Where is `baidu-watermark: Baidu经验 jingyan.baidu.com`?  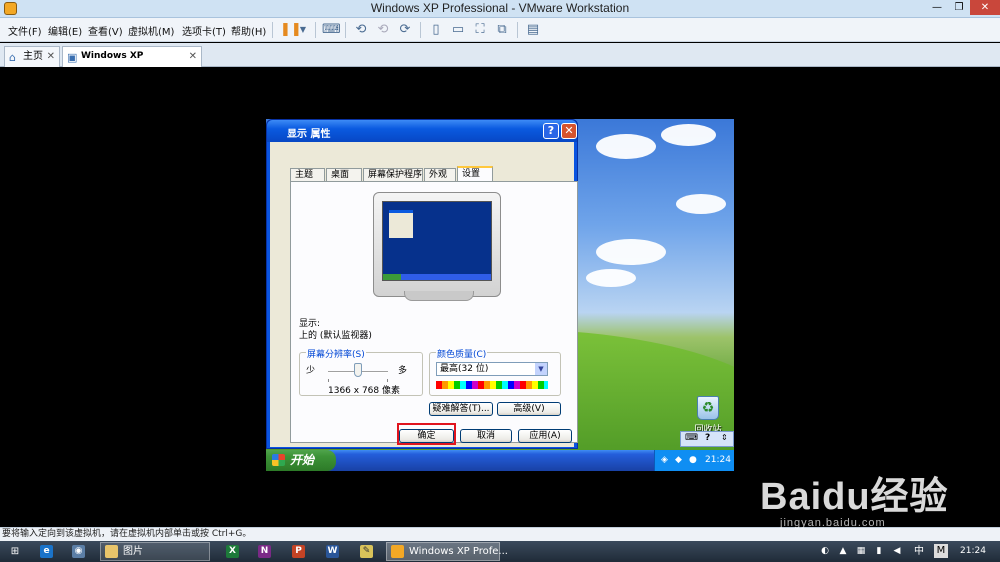 baidu-watermark: Baidu经验 jingyan.baidu.com is located at coordinates (875, 495).